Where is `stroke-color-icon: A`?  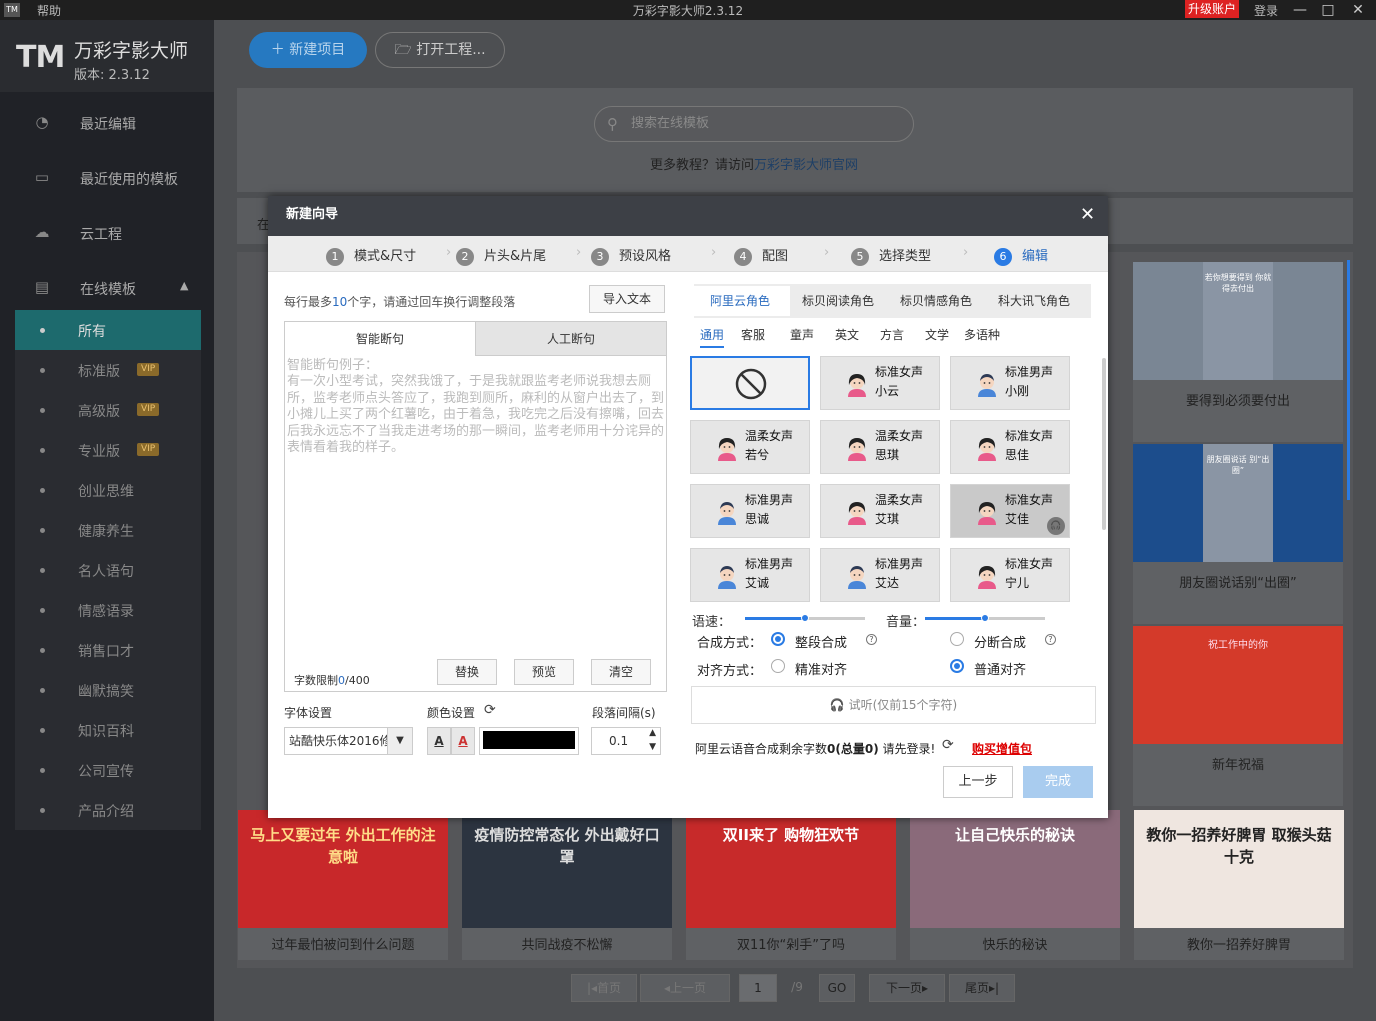 stroke-color-icon: A is located at coordinates (463, 741).